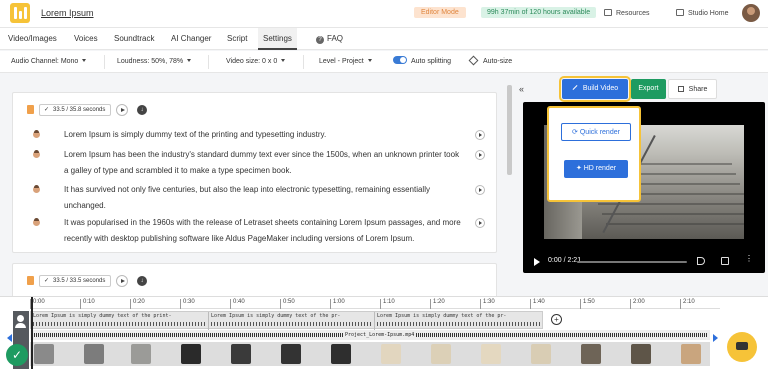 This screenshot has width=768, height=373. Describe the element at coordinates (440, 12) in the screenshot. I see `editor-mode-badge: Editor Mode` at that location.